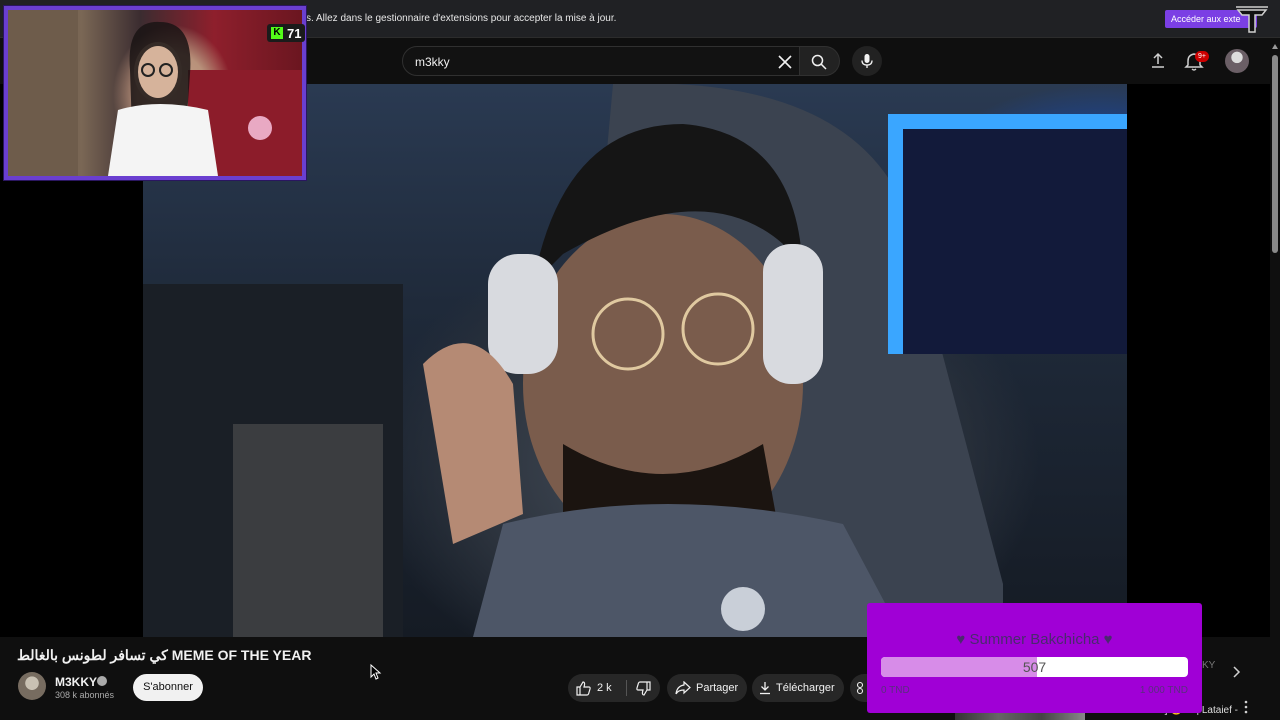 The image size is (1280, 720). I want to click on download-button: Télécharger, so click(798, 688).